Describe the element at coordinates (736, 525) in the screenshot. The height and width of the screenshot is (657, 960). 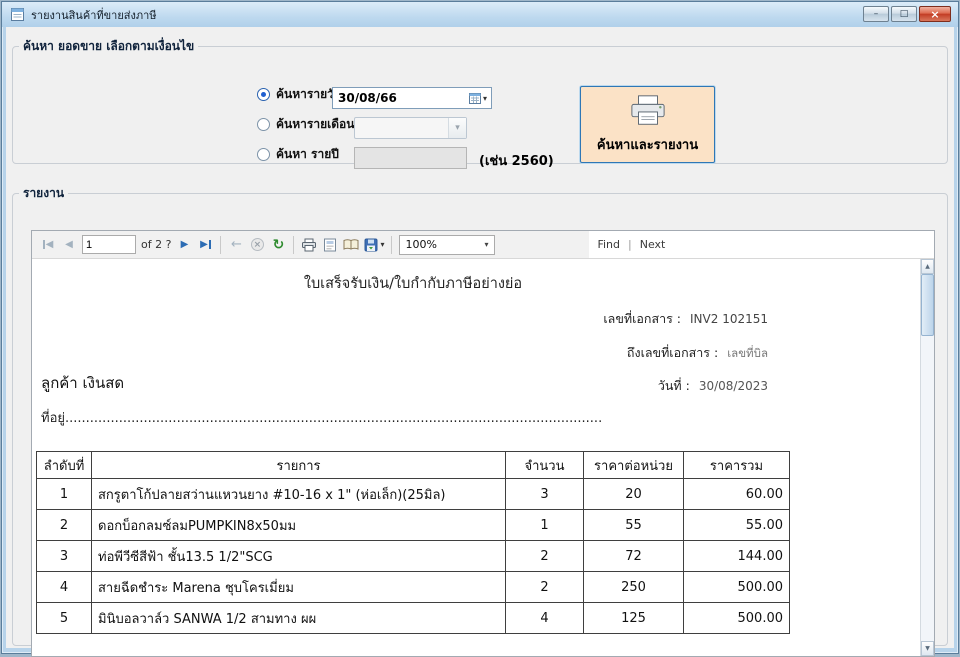
I see `cell-total: 55.00` at that location.